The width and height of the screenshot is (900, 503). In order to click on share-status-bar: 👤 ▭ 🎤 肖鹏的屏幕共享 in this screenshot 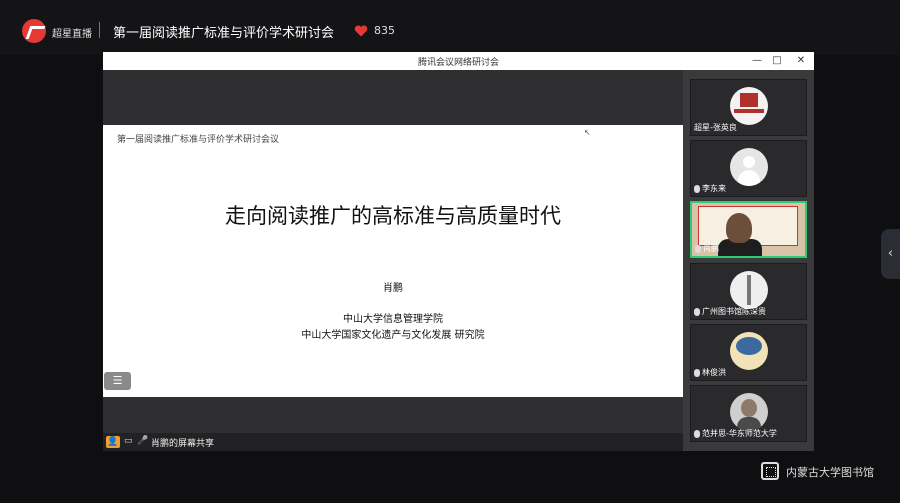, I will do `click(393, 442)`.